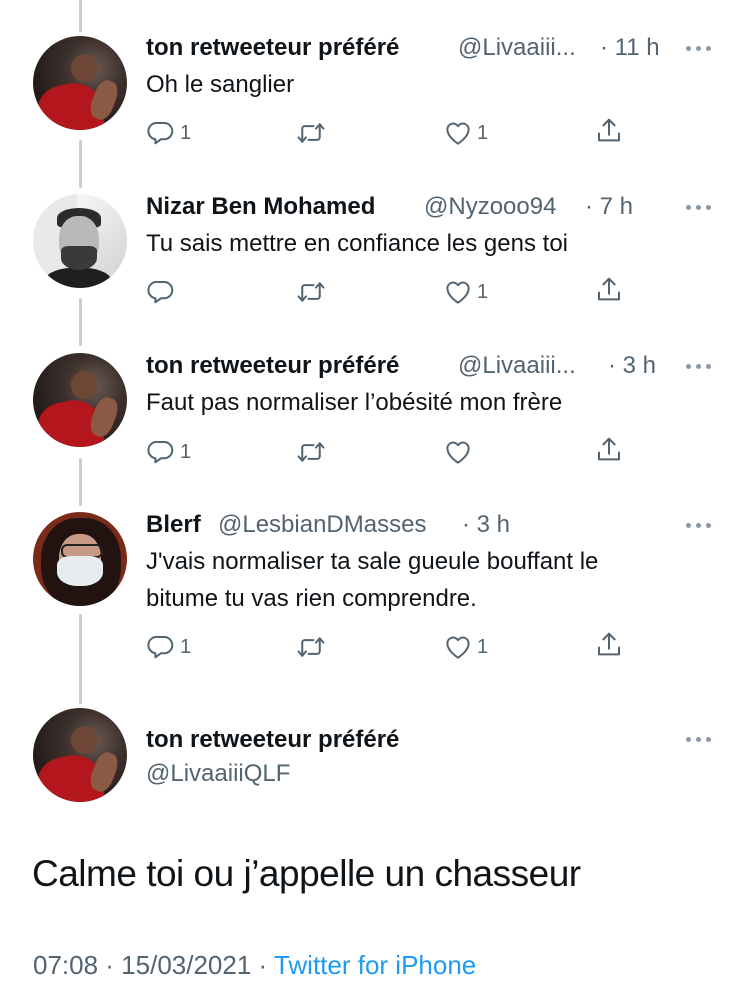  Describe the element at coordinates (322, 525) in the screenshot. I see `author-handle: @LesbianDMasses` at that location.